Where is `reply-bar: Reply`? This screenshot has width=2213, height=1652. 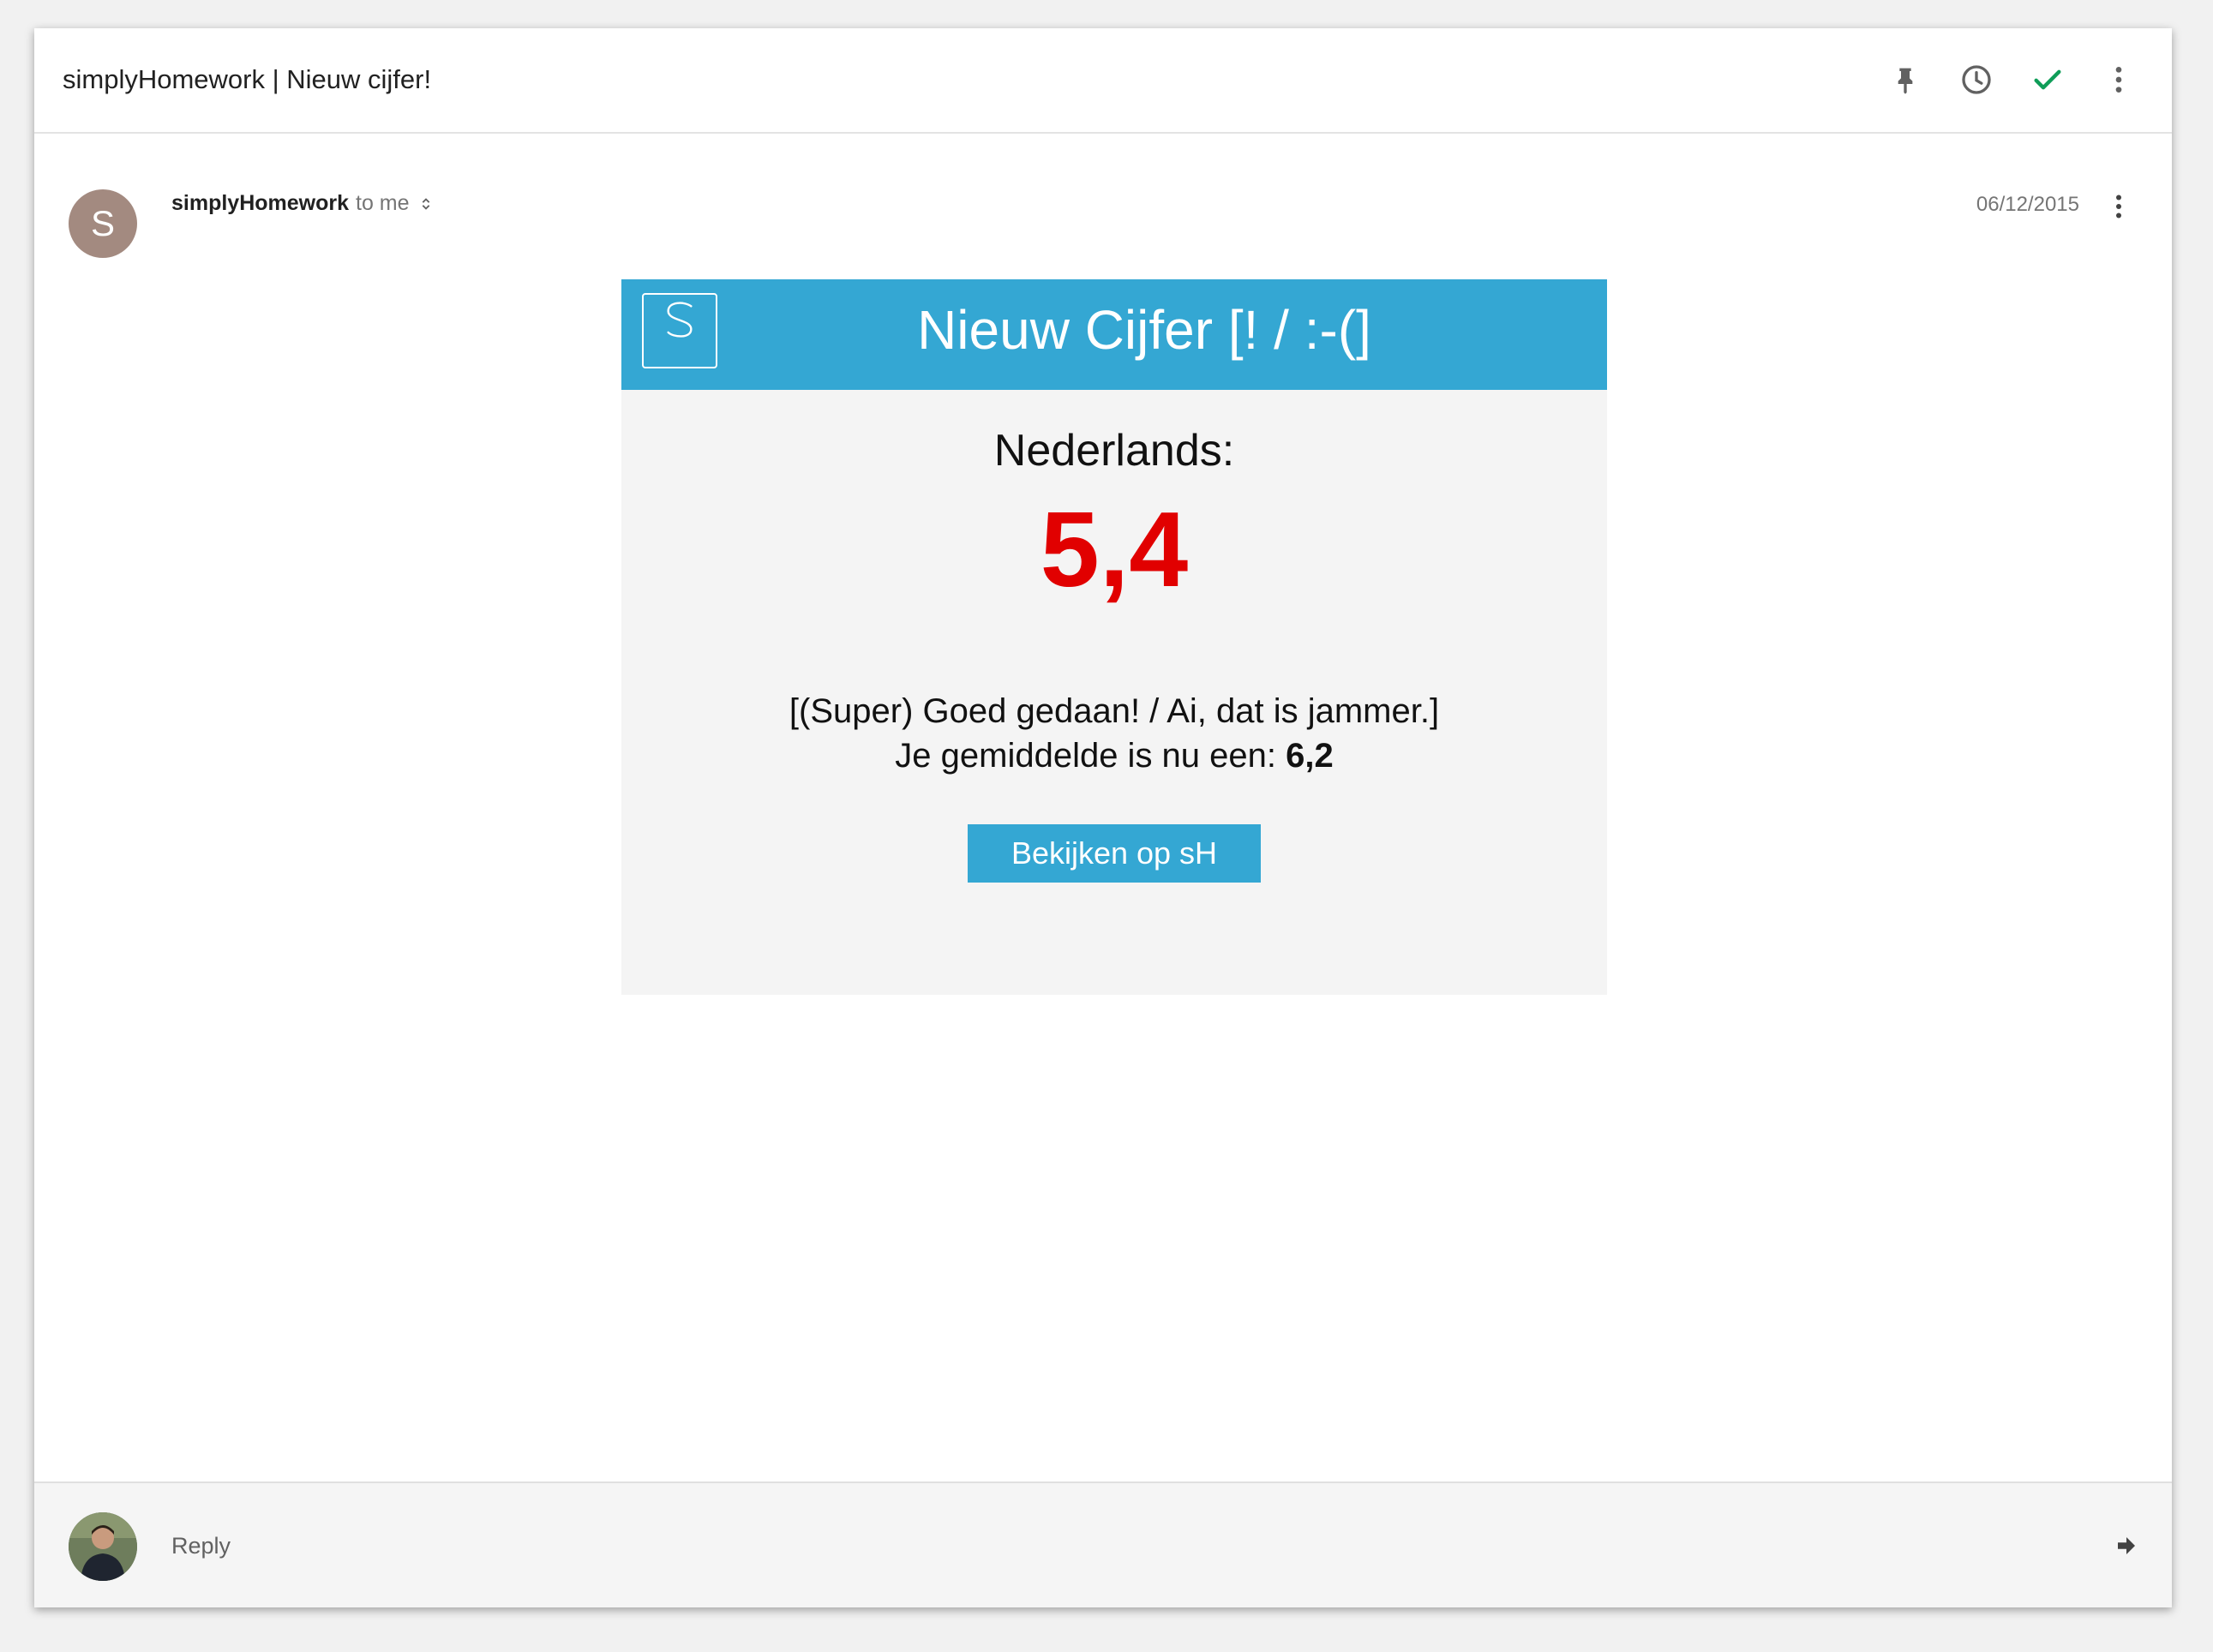
reply-bar: Reply is located at coordinates (1103, 1544).